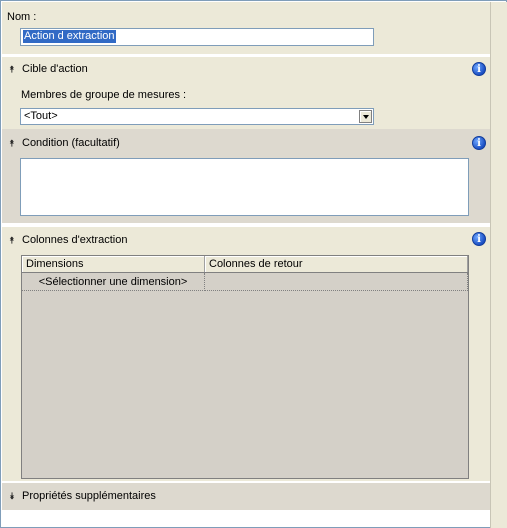  I want to click on measure-group-value: <Tout>, so click(41, 116).